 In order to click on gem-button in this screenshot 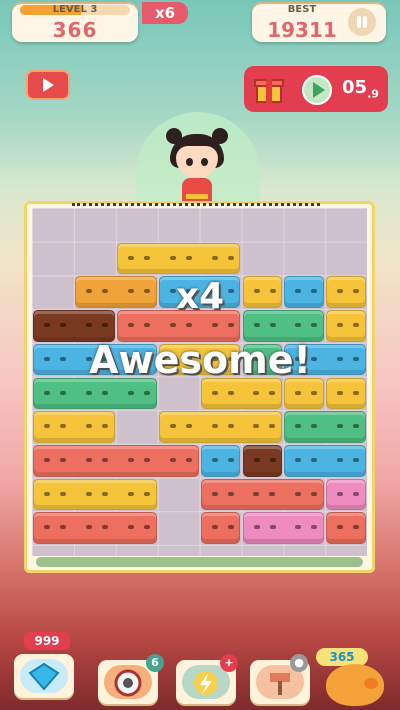, I will do `click(44, 676)`.